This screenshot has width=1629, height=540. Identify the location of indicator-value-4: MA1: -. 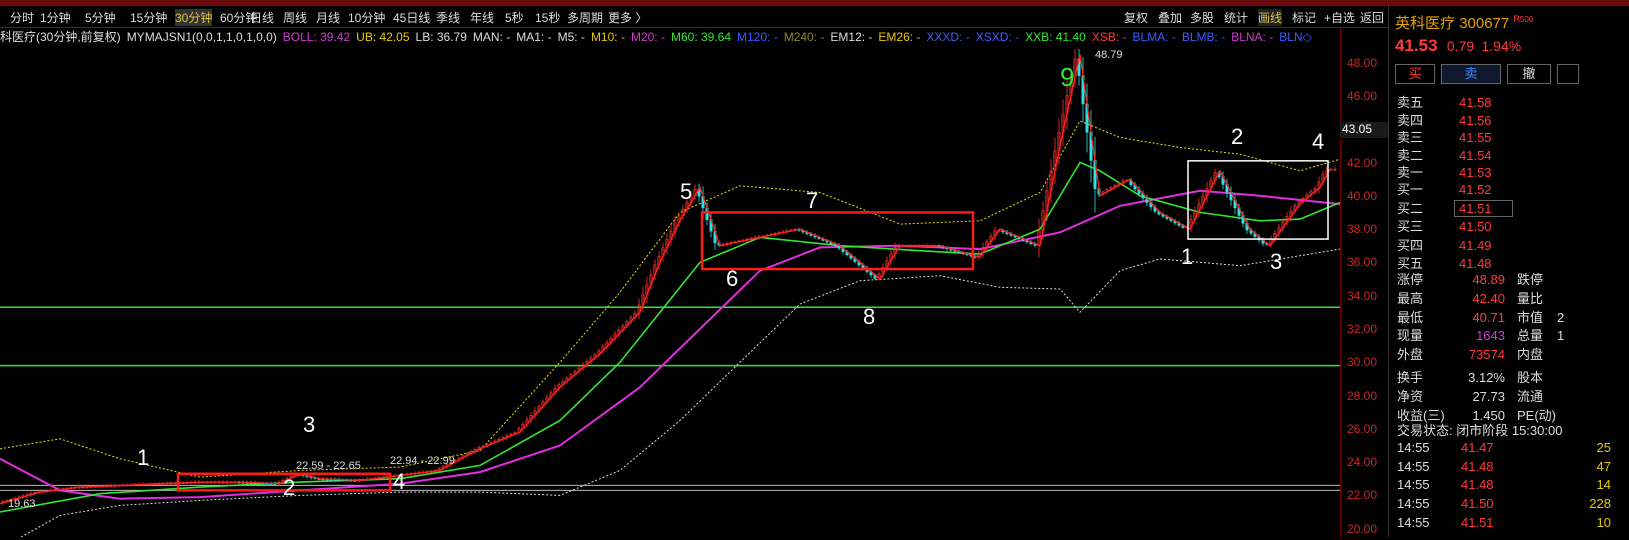
(534, 37).